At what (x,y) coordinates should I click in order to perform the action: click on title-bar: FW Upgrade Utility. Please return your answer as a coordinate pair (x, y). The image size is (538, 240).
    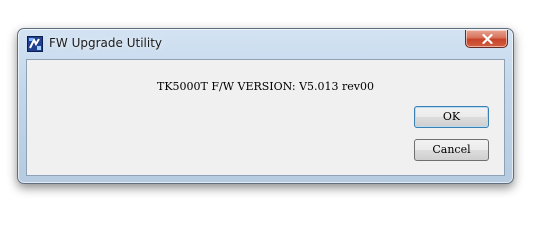
    Looking at the image, I should click on (265, 43).